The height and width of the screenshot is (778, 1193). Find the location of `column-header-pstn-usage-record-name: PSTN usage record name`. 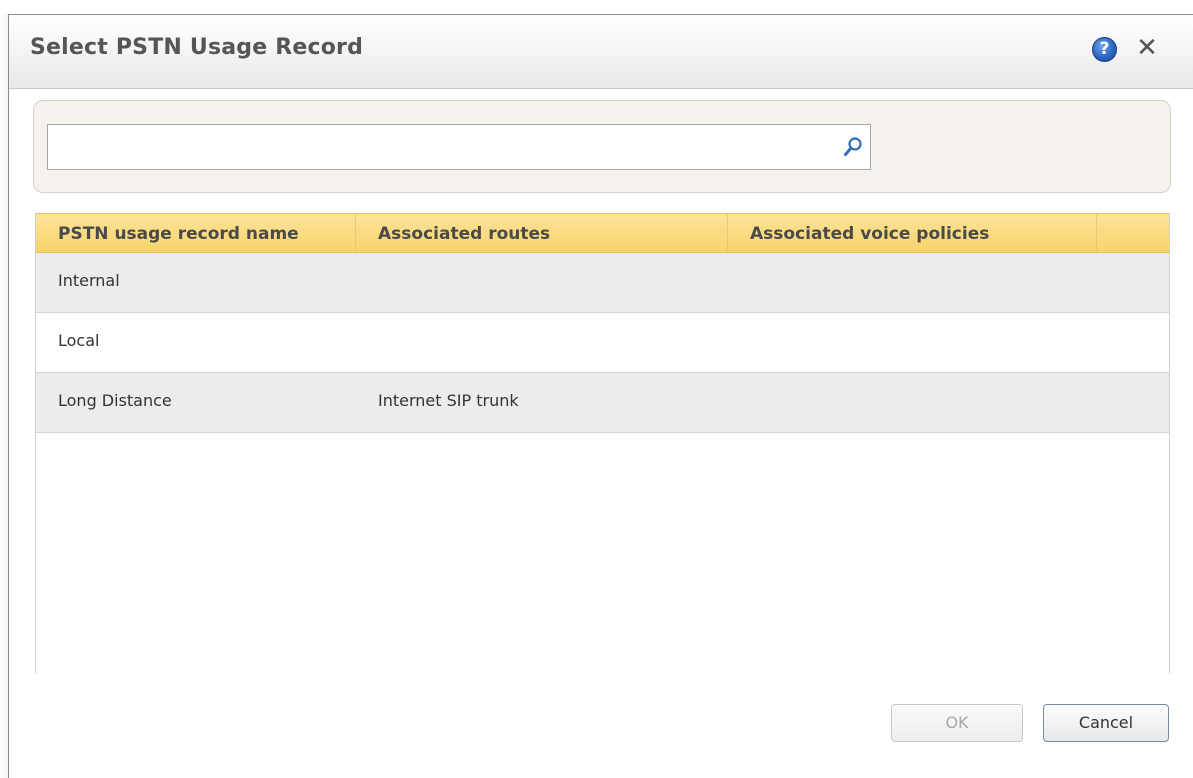

column-header-pstn-usage-record-name: PSTN usage record name is located at coordinates (196, 233).